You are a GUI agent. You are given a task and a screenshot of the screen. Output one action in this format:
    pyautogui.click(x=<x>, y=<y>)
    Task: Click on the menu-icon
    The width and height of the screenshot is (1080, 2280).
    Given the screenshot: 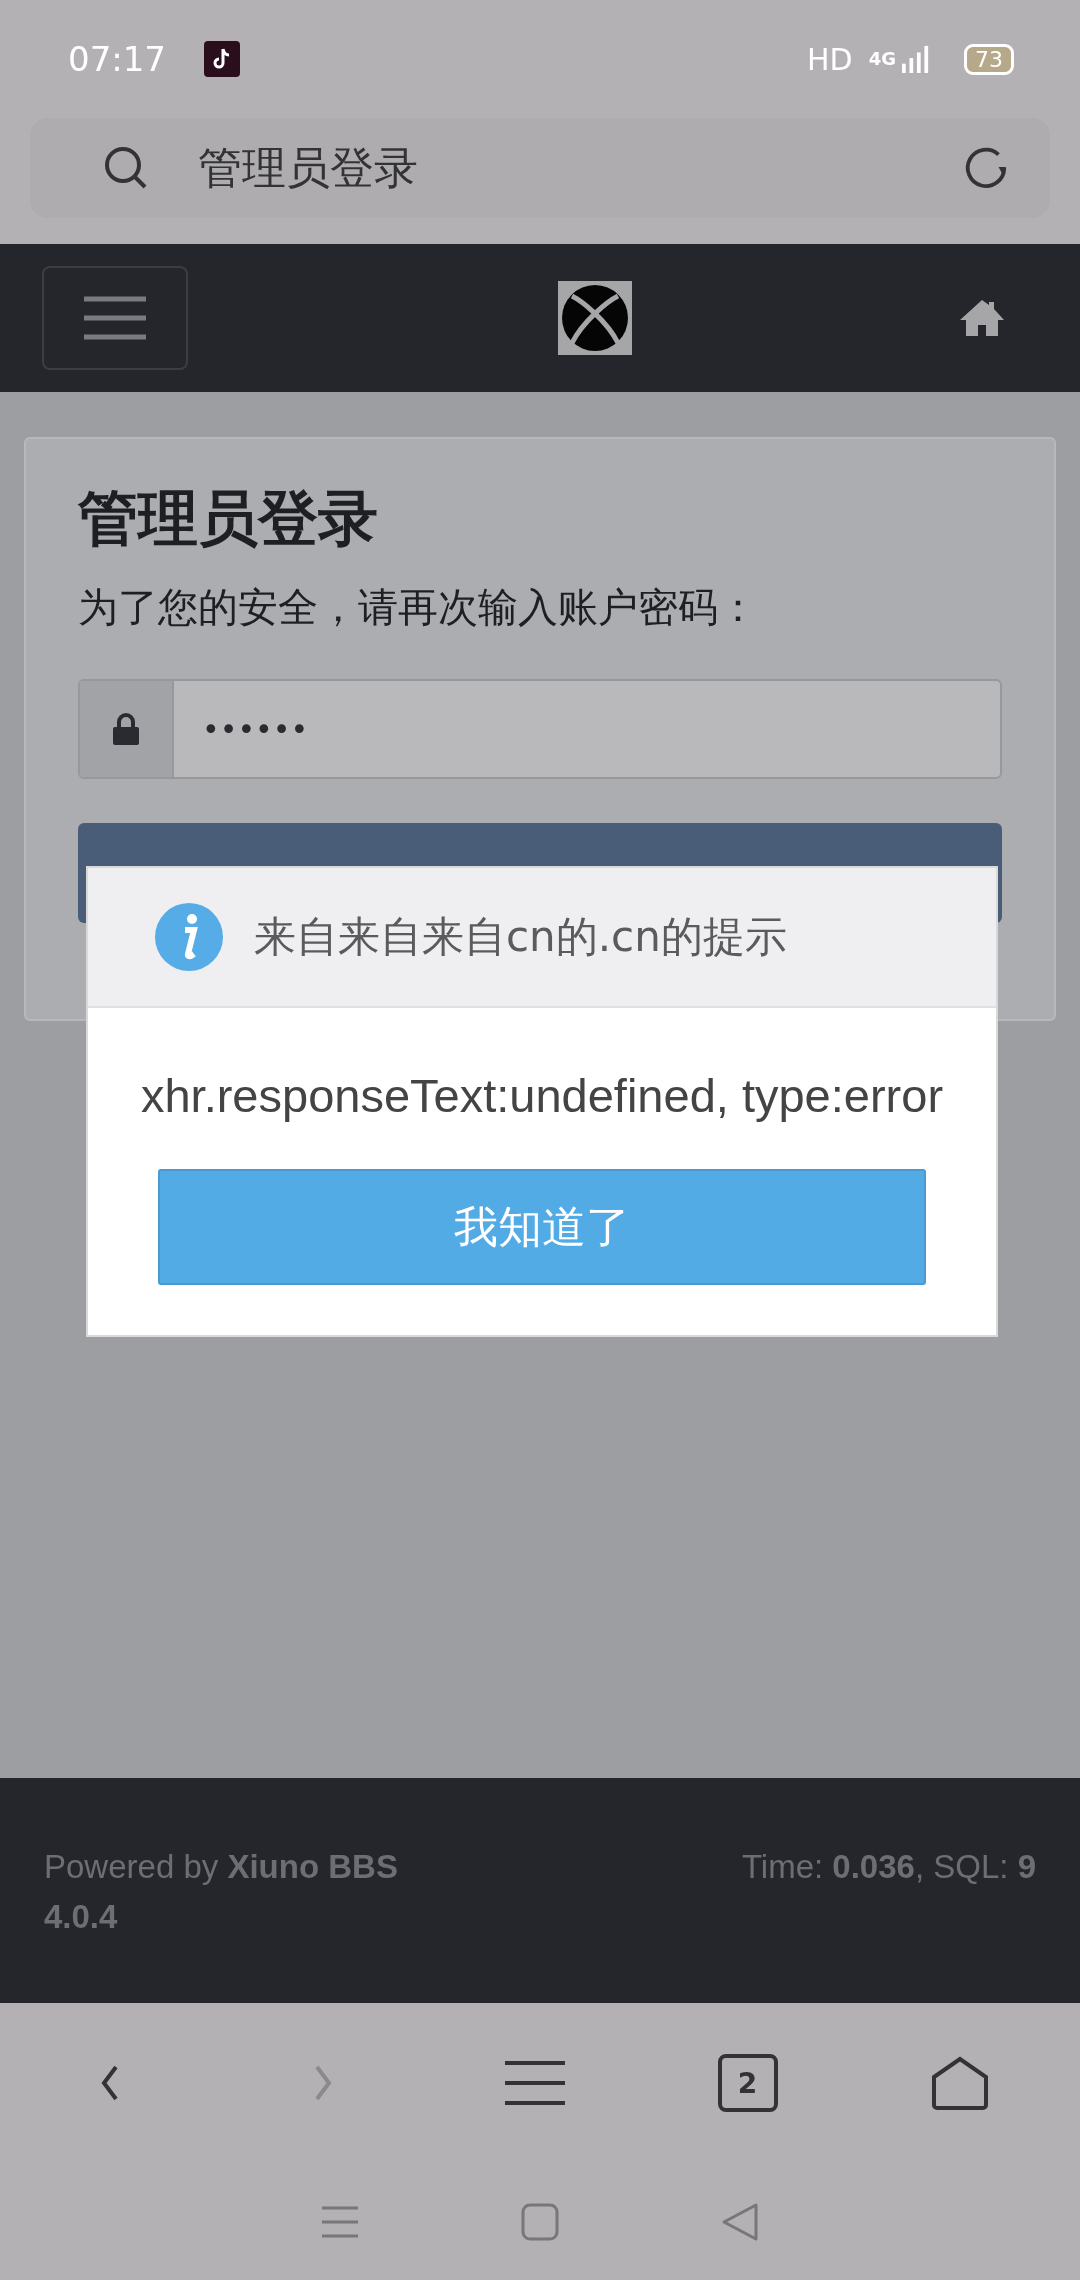 What is the action you would take?
    pyautogui.click(x=115, y=318)
    